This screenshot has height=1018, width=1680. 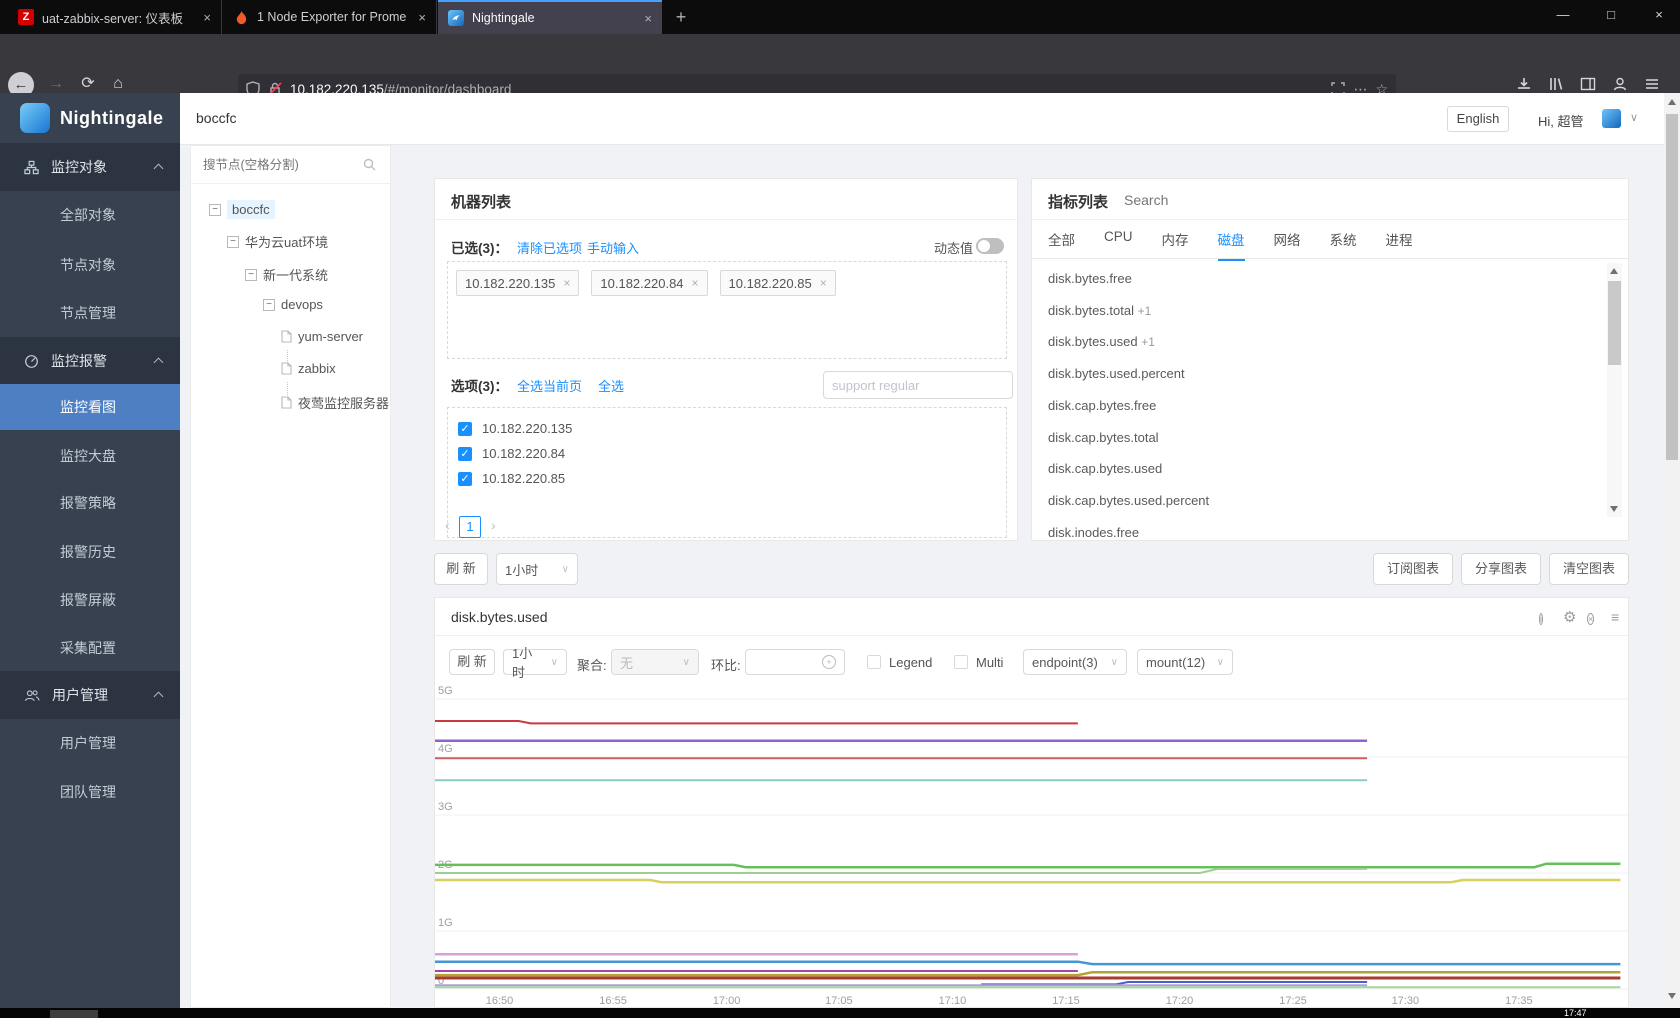 What do you see at coordinates (1128, 500) in the screenshot?
I see `metric-item: disk.cap.bytes.used.percent` at bounding box center [1128, 500].